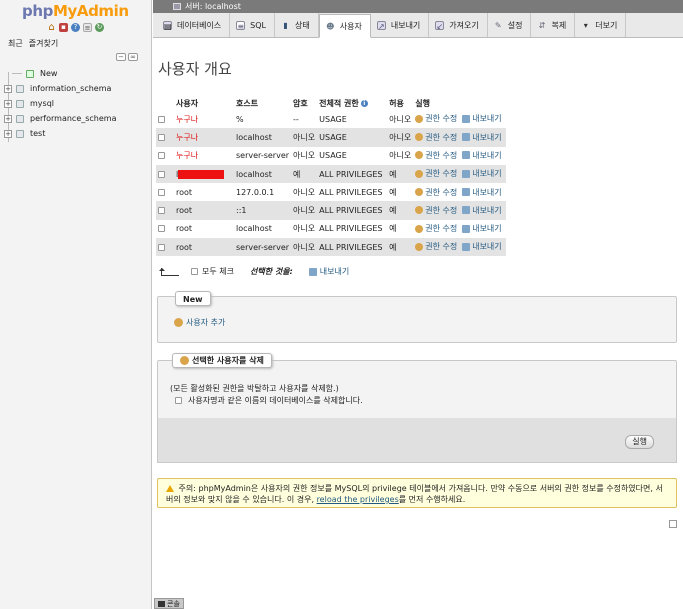  What do you see at coordinates (271, 271) in the screenshot?
I see `with-selected-label: 선택한 것을:` at bounding box center [271, 271].